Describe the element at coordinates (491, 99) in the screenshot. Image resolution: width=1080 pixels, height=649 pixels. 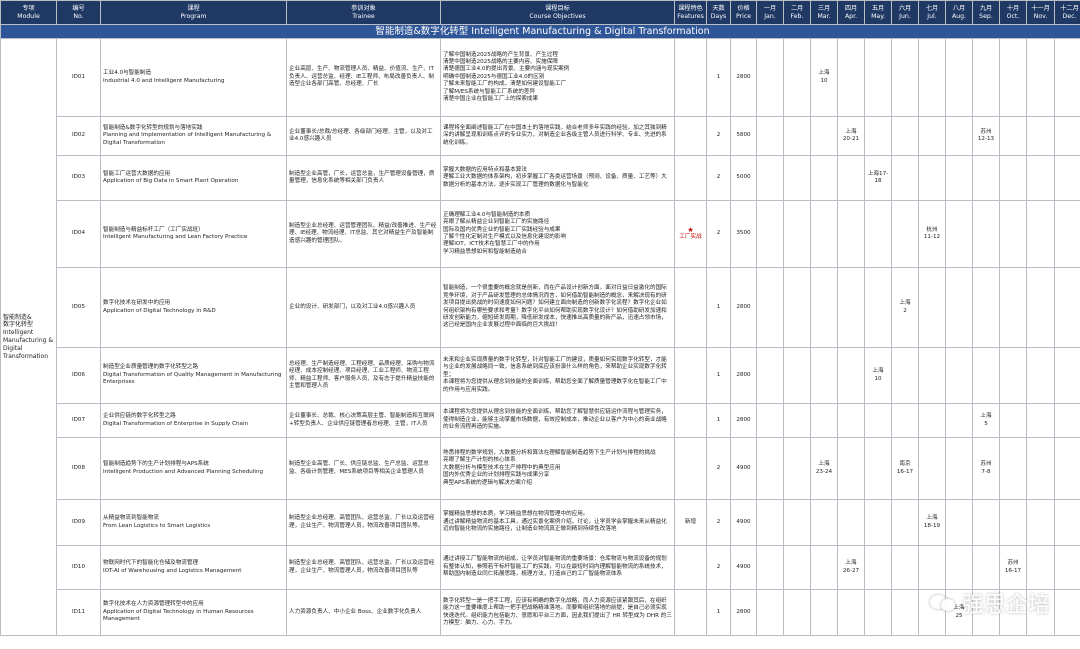
I see `objective-line: 清楚中国企业在智能工厂上的探索成果` at that location.